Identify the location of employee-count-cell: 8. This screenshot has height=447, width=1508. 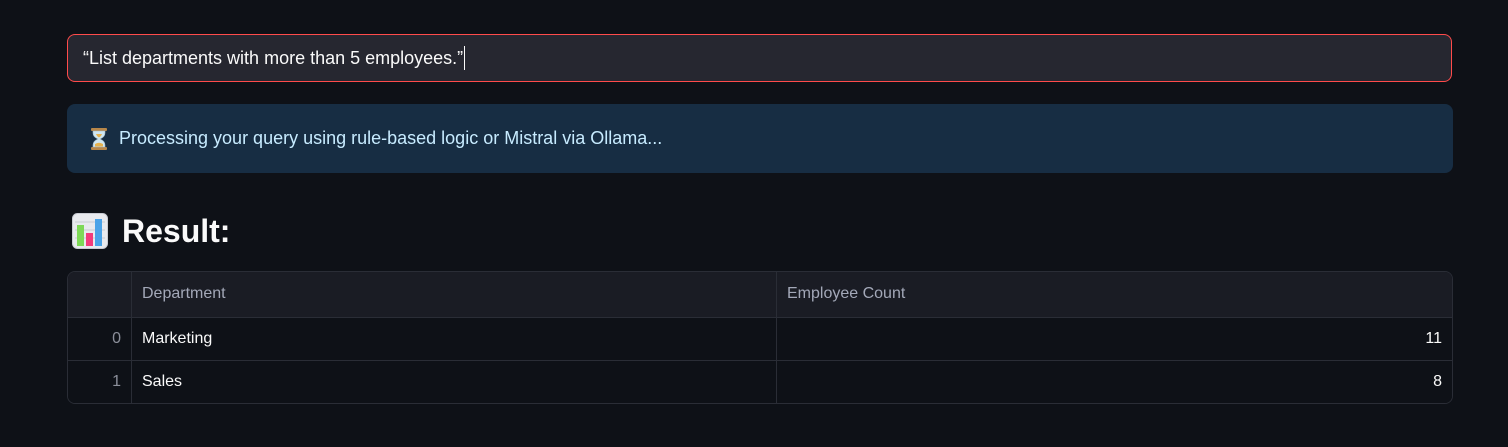
(1115, 381).